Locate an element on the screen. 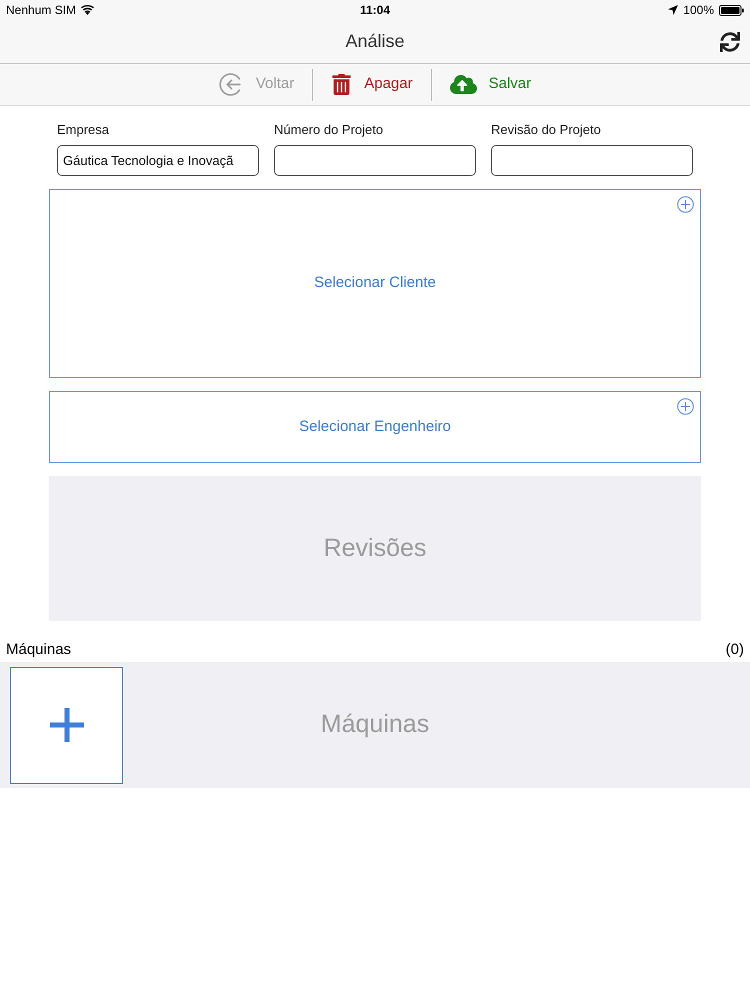 Image resolution: width=750 pixels, height=1000 pixels. wifi-icon is located at coordinates (87, 10).